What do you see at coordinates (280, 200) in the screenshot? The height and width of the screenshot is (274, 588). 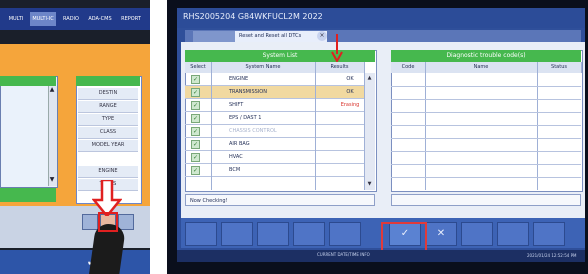 I see `status-message: Now Checking!` at bounding box center [280, 200].